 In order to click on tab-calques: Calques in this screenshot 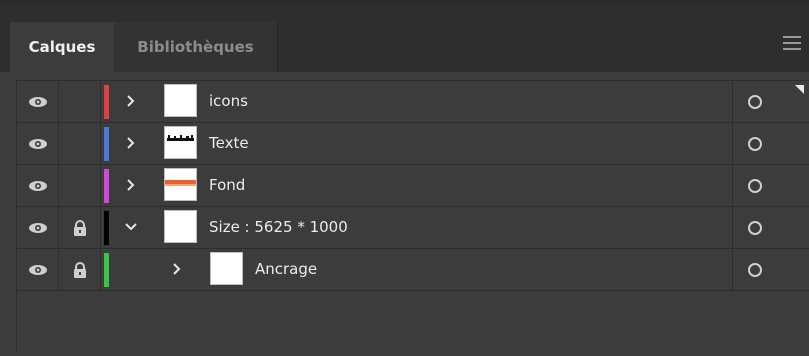, I will do `click(62, 47)`.